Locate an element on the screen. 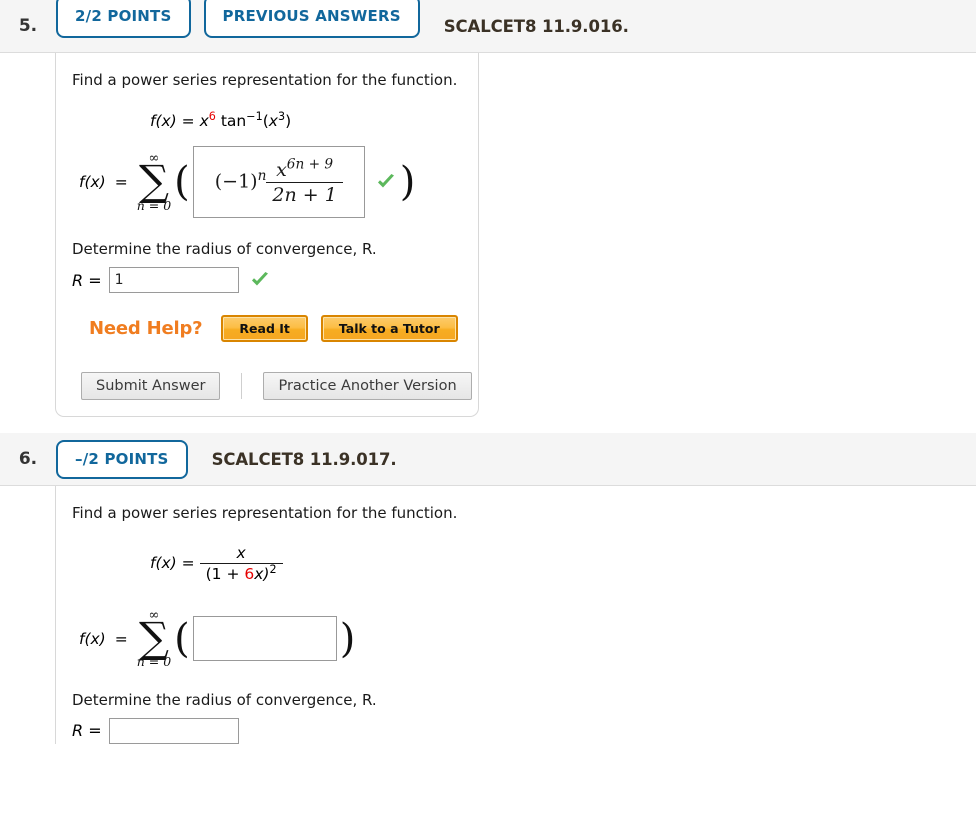  paren-close-5: ) is located at coordinates (407, 182).